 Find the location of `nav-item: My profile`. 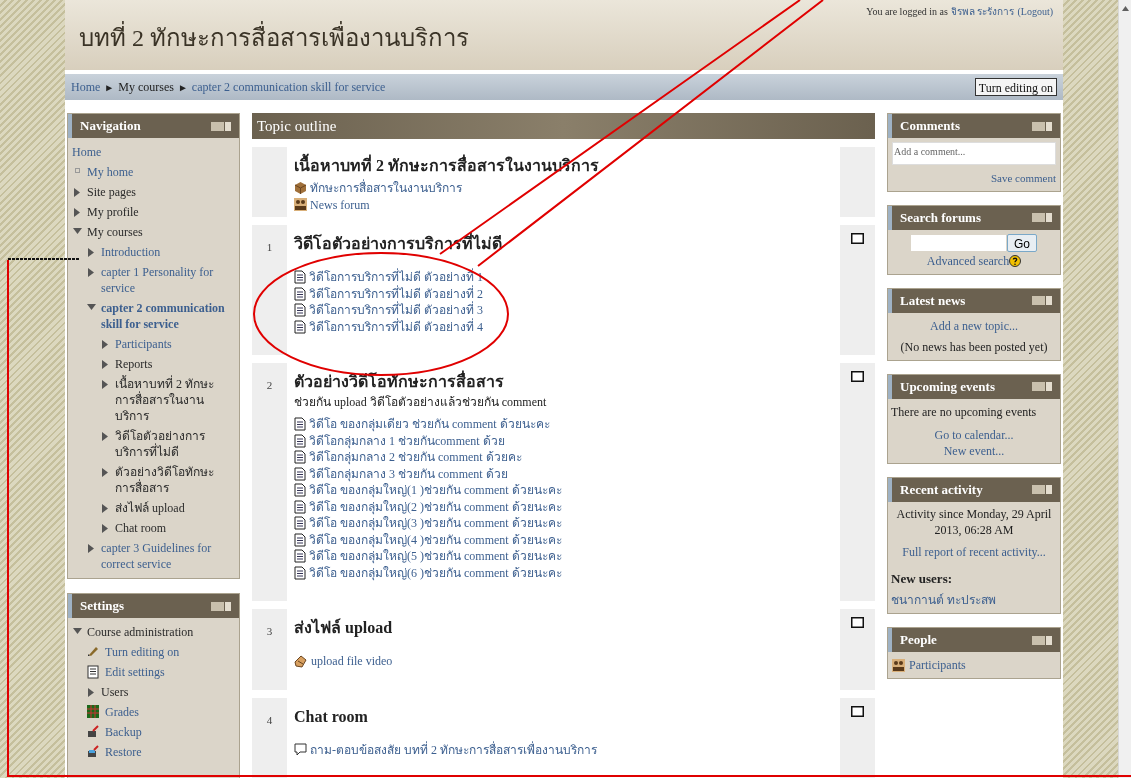

nav-item: My profile is located at coordinates (113, 212).